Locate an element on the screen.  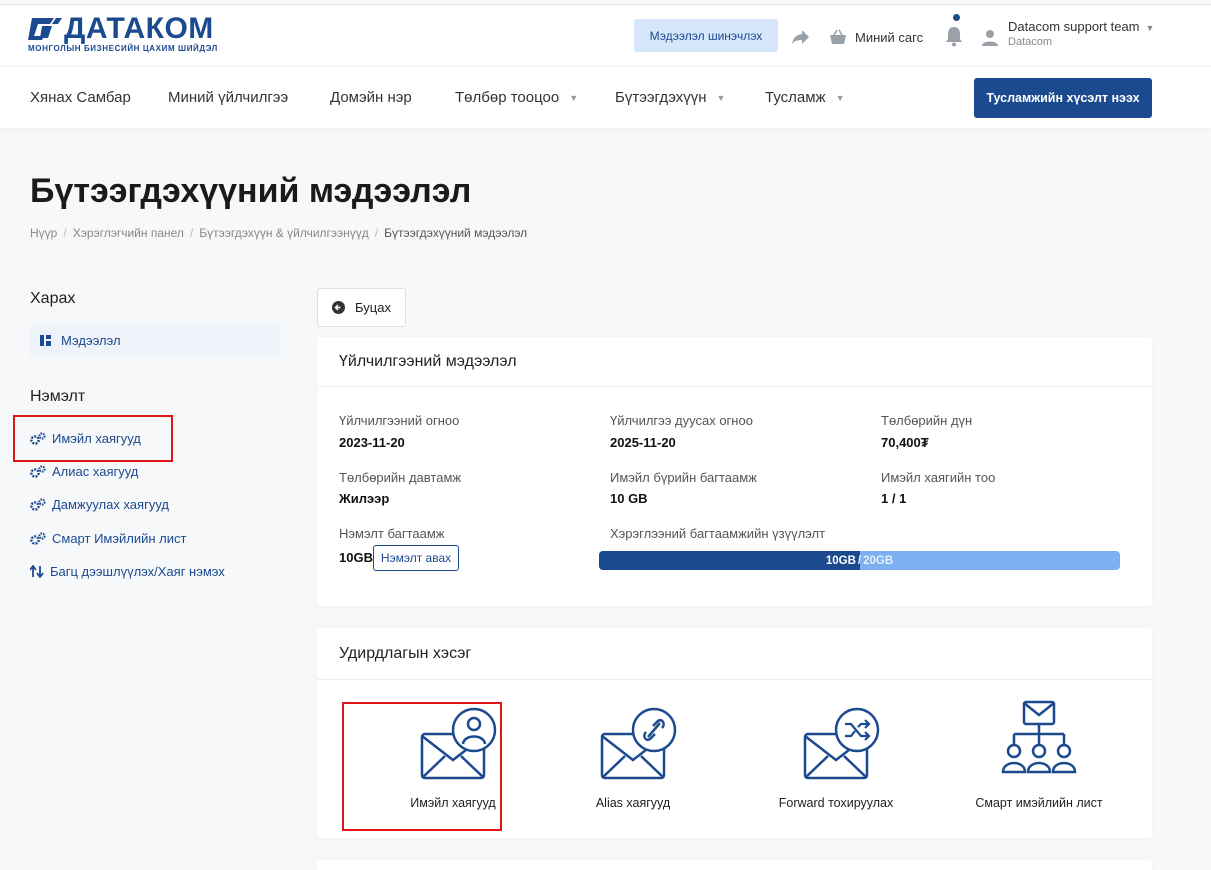
arrow-left-circle-icon is located at coordinates (339, 307).